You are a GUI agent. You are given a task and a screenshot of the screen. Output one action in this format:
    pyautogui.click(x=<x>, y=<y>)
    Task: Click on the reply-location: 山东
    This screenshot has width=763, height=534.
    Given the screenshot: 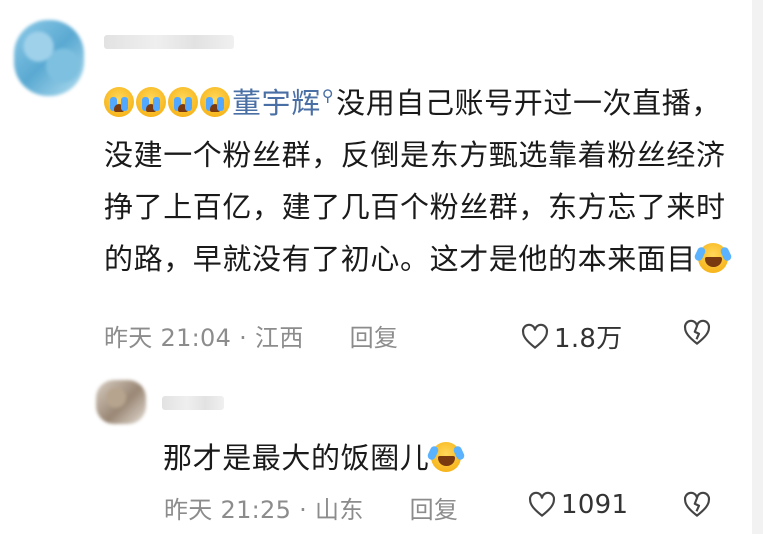 What is the action you would take?
    pyautogui.click(x=339, y=510)
    